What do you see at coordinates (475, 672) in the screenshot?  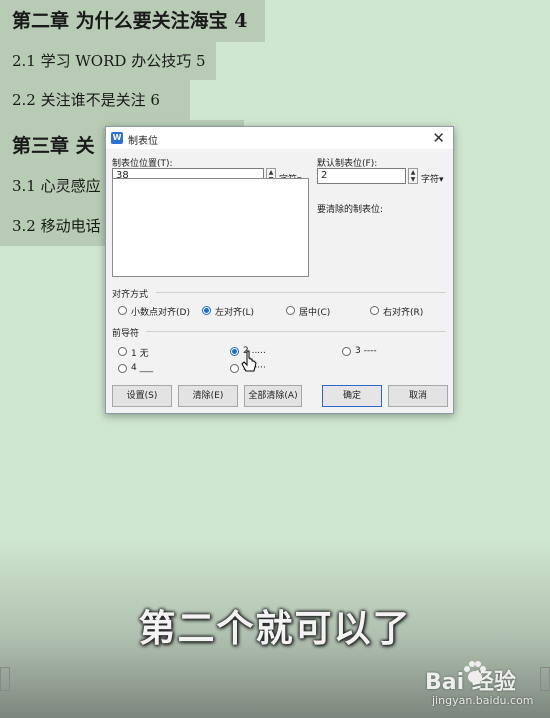 I see `baidu-paw-icon` at bounding box center [475, 672].